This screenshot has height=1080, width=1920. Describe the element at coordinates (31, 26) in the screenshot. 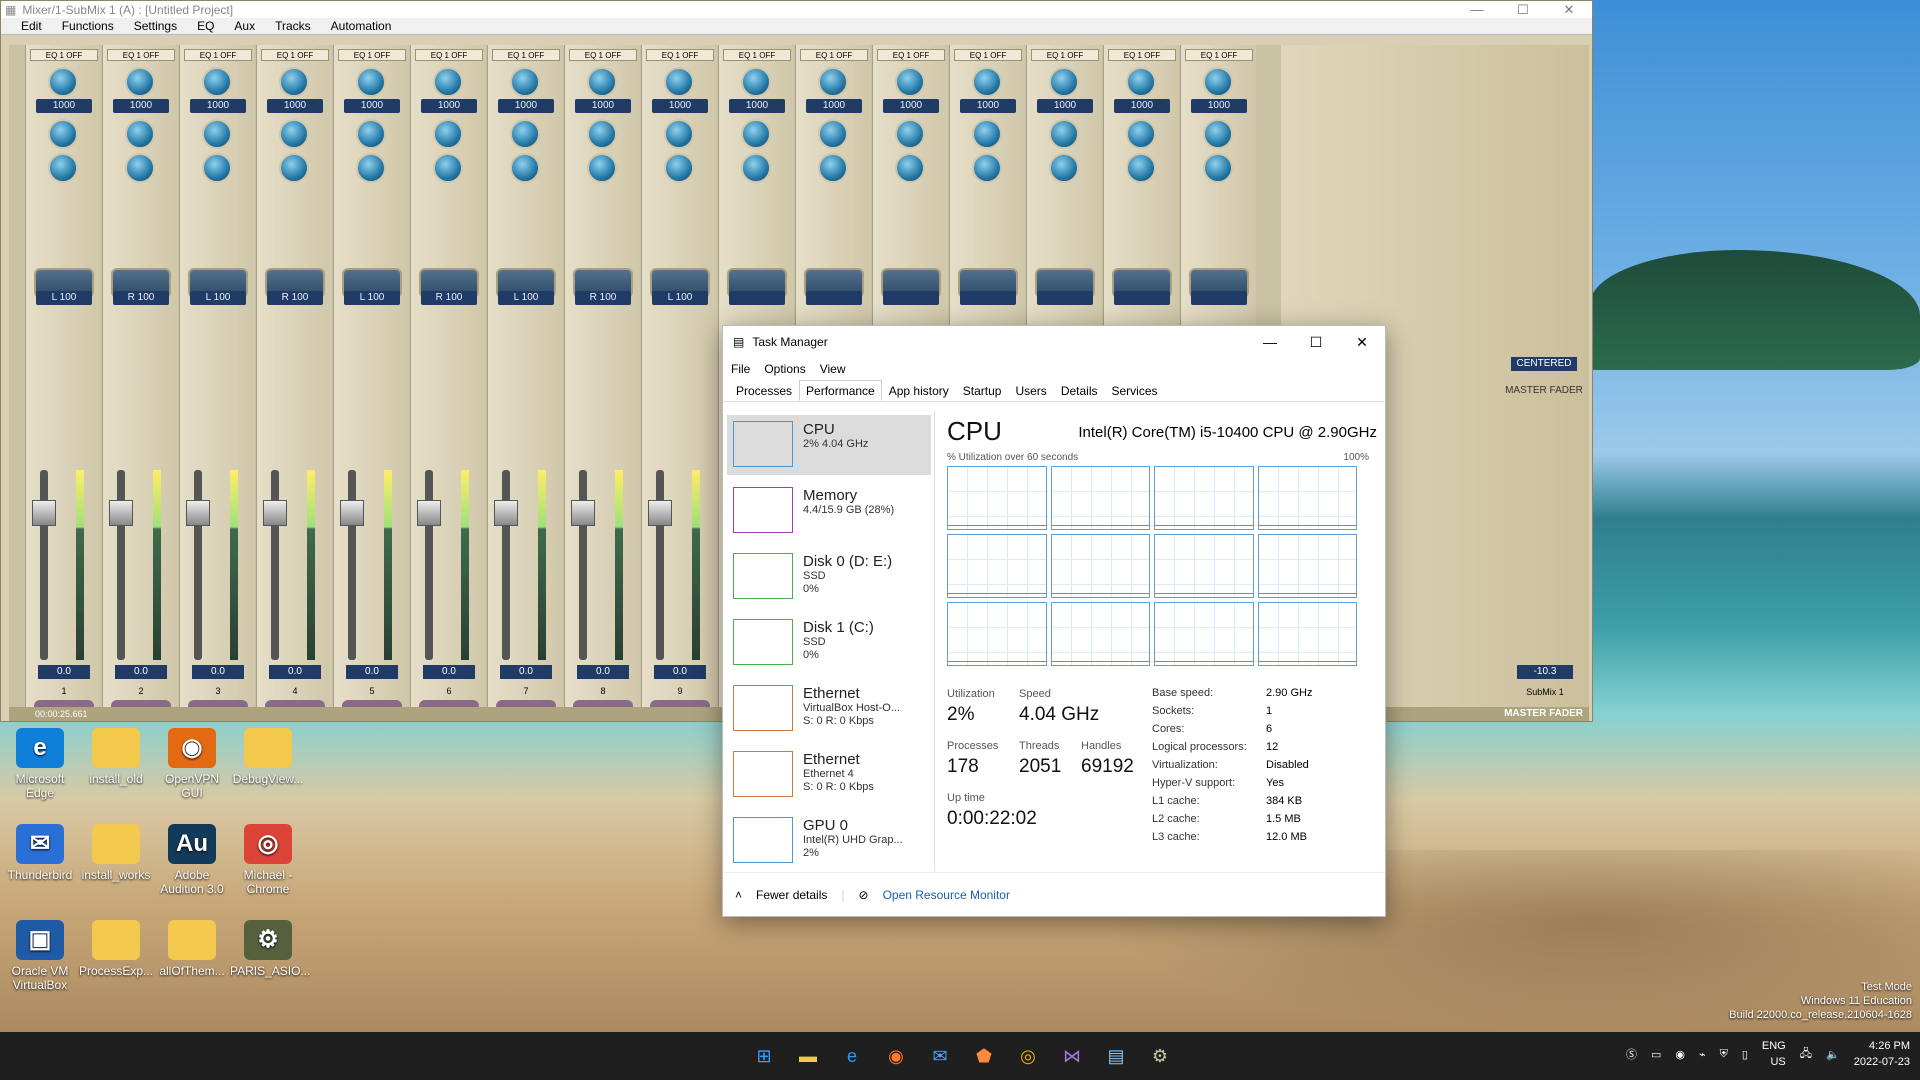

I see `mixer-menu-item: Edit` at that location.